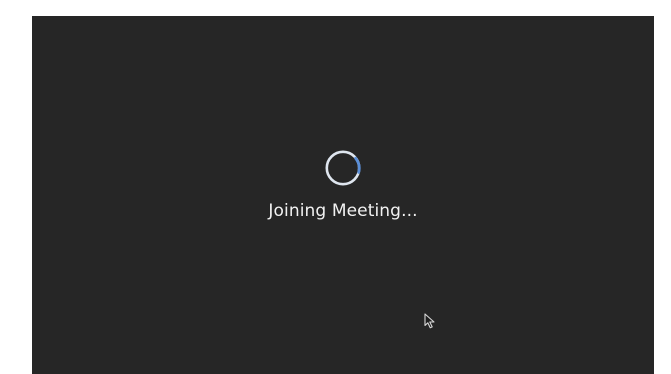 The width and height of the screenshot is (671, 374). I want to click on mouse-pointer-icon, so click(429, 321).